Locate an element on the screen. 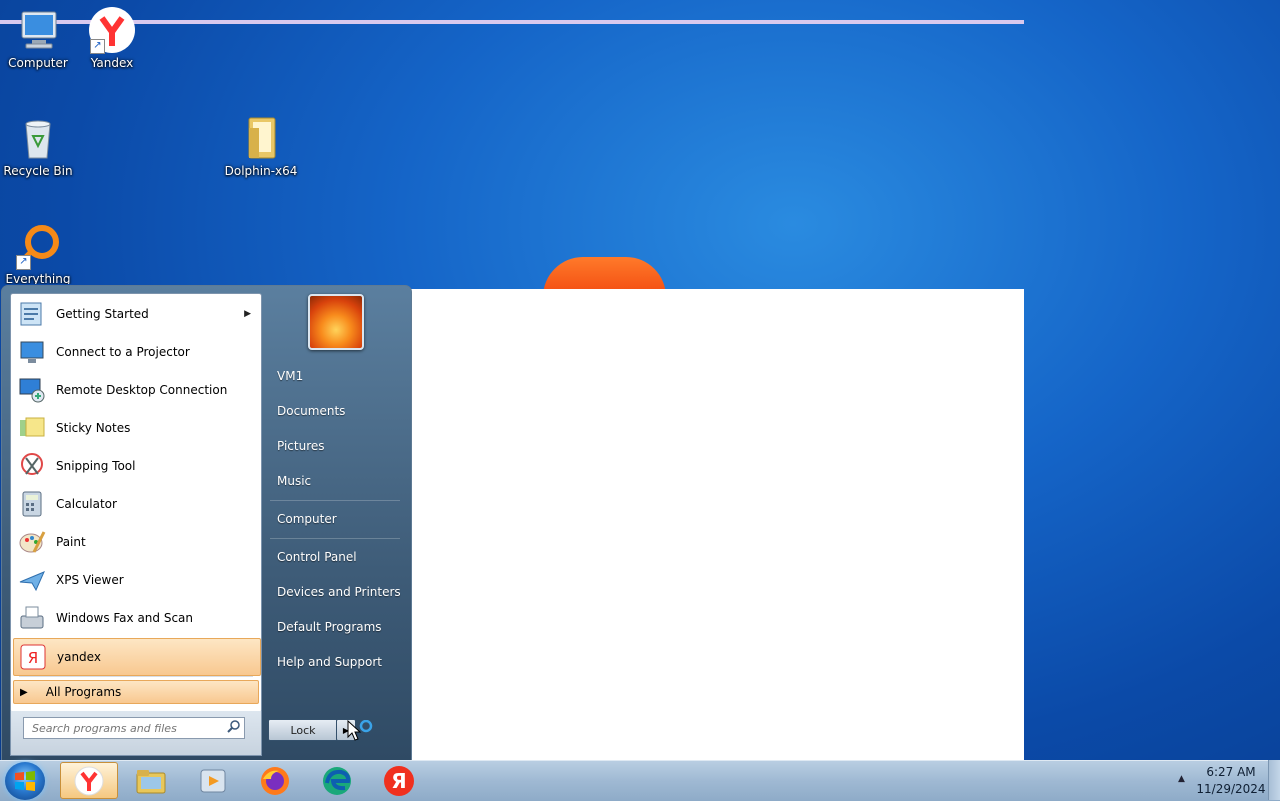 The width and height of the screenshot is (1280, 801). xps-viewer-icon is located at coordinates (32, 580).